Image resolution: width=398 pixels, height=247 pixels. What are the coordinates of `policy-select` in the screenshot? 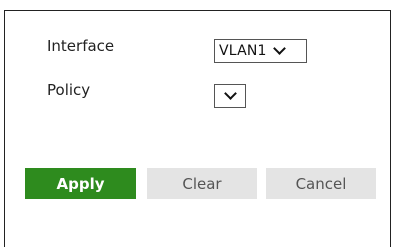 It's located at (230, 96).